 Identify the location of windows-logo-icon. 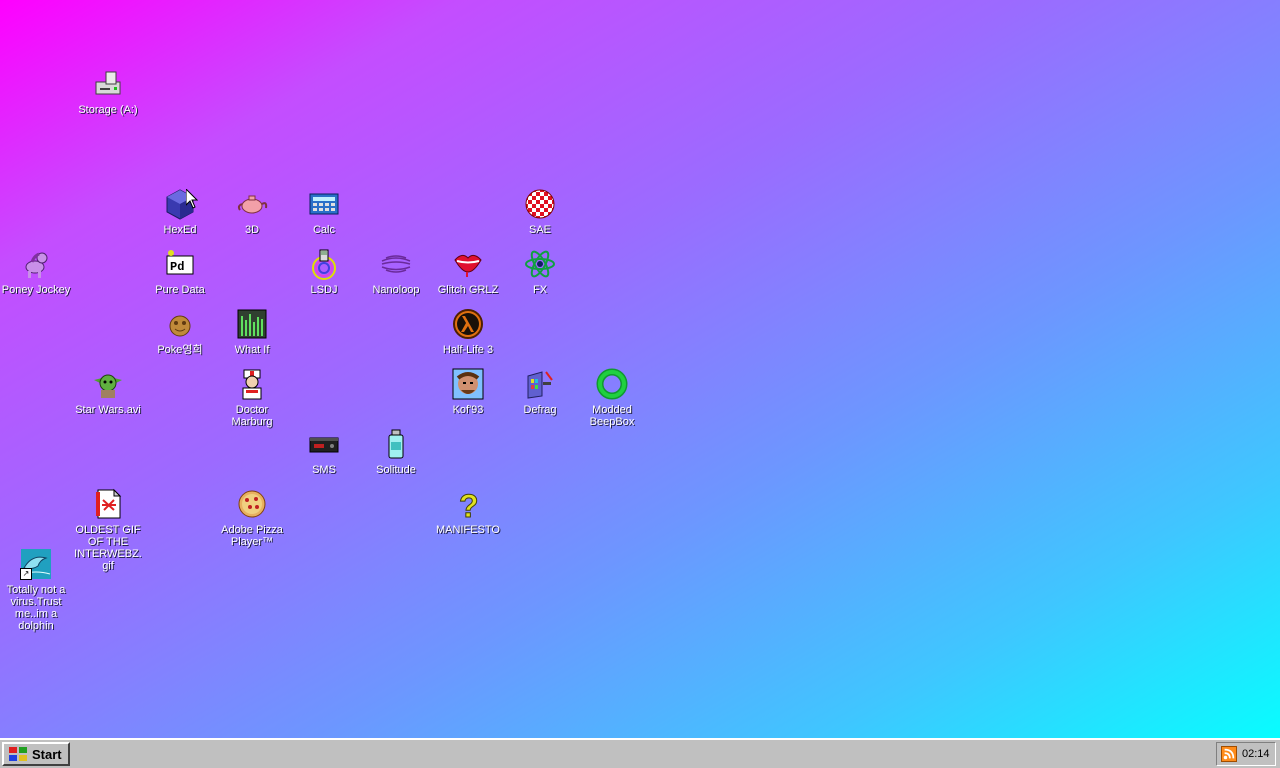
(18, 754).